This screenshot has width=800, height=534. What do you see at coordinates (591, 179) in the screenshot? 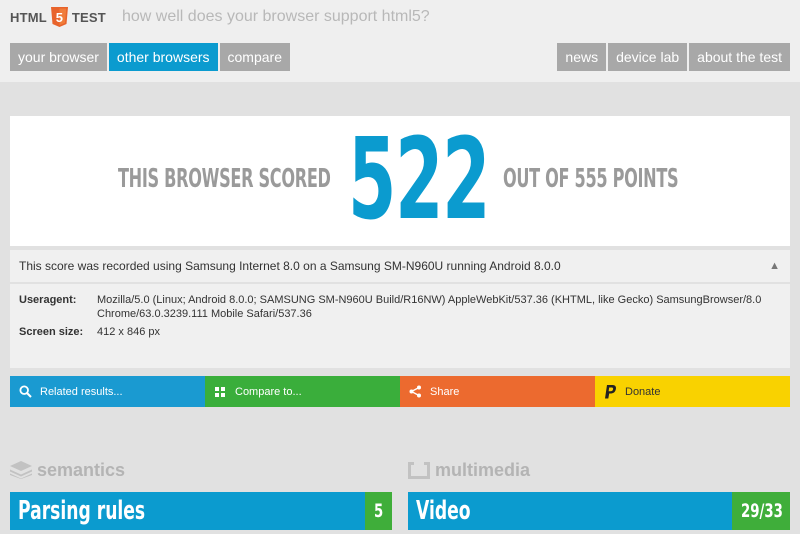
I see `score-suffix: OUT OF 555 POINTS` at bounding box center [591, 179].